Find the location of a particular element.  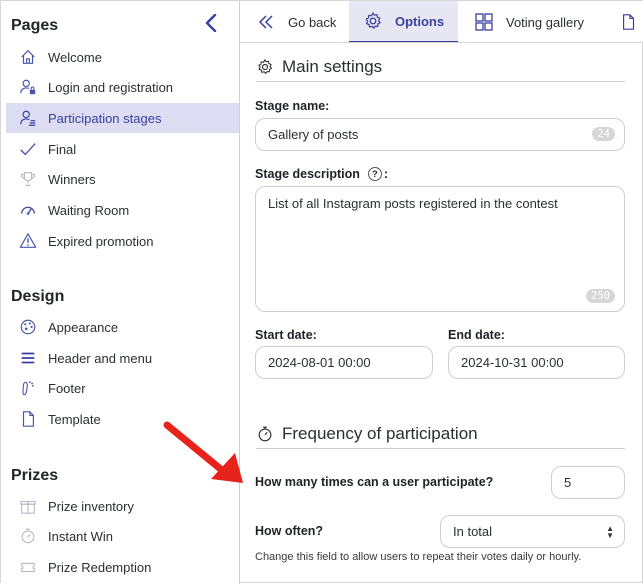

sidebar-item-label: Appearance is located at coordinates (83, 327).